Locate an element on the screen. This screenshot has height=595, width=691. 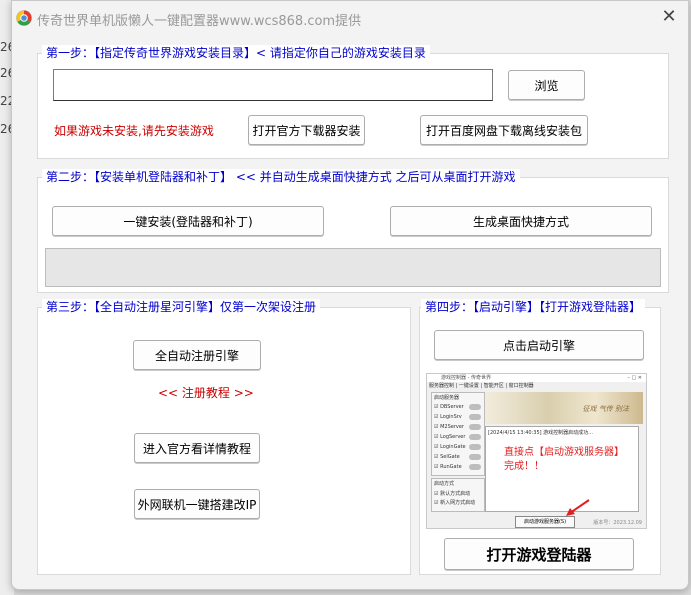
screenshot-server-row: ☑ LogServer is located at coordinates (458, 437).